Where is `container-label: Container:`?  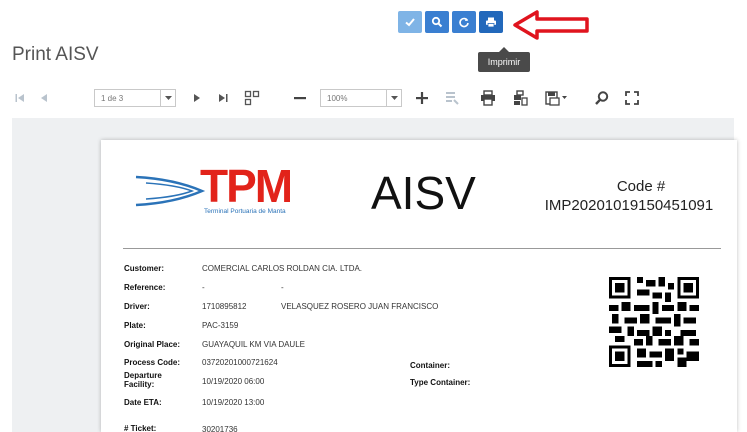 container-label: Container: is located at coordinates (430, 365).